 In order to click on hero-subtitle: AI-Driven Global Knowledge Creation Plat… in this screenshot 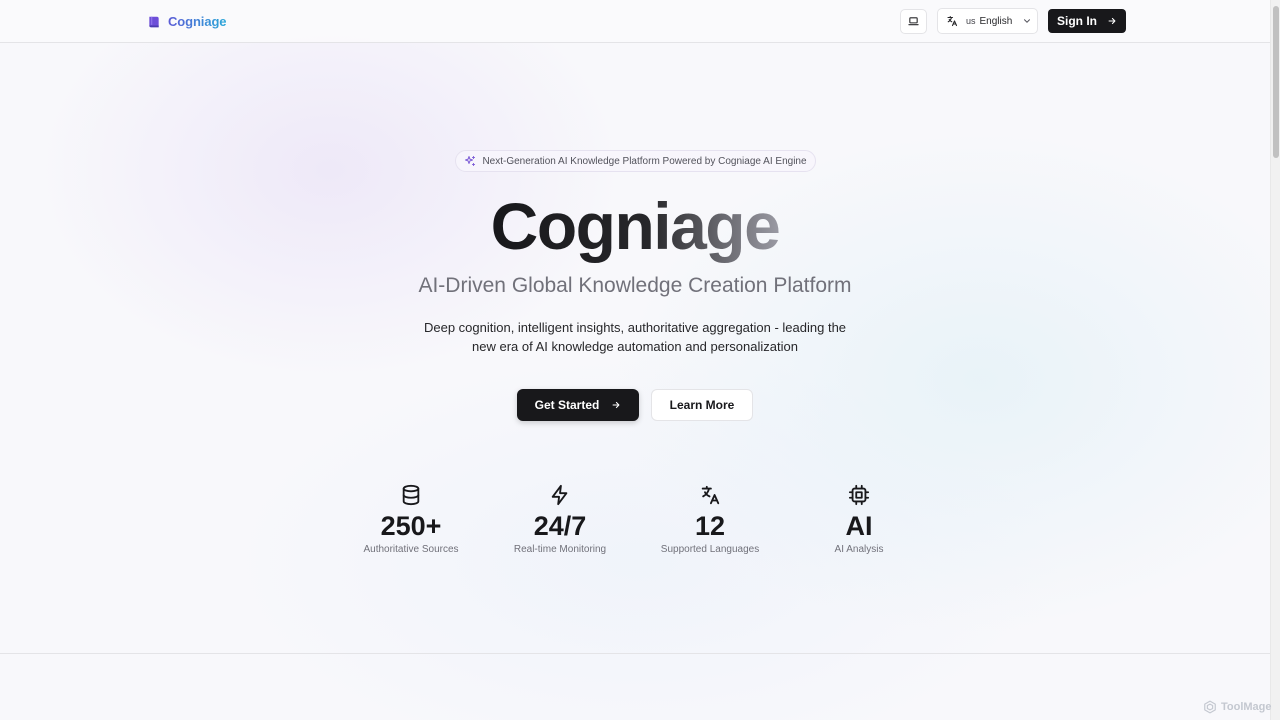, I will do `click(635, 285)`.